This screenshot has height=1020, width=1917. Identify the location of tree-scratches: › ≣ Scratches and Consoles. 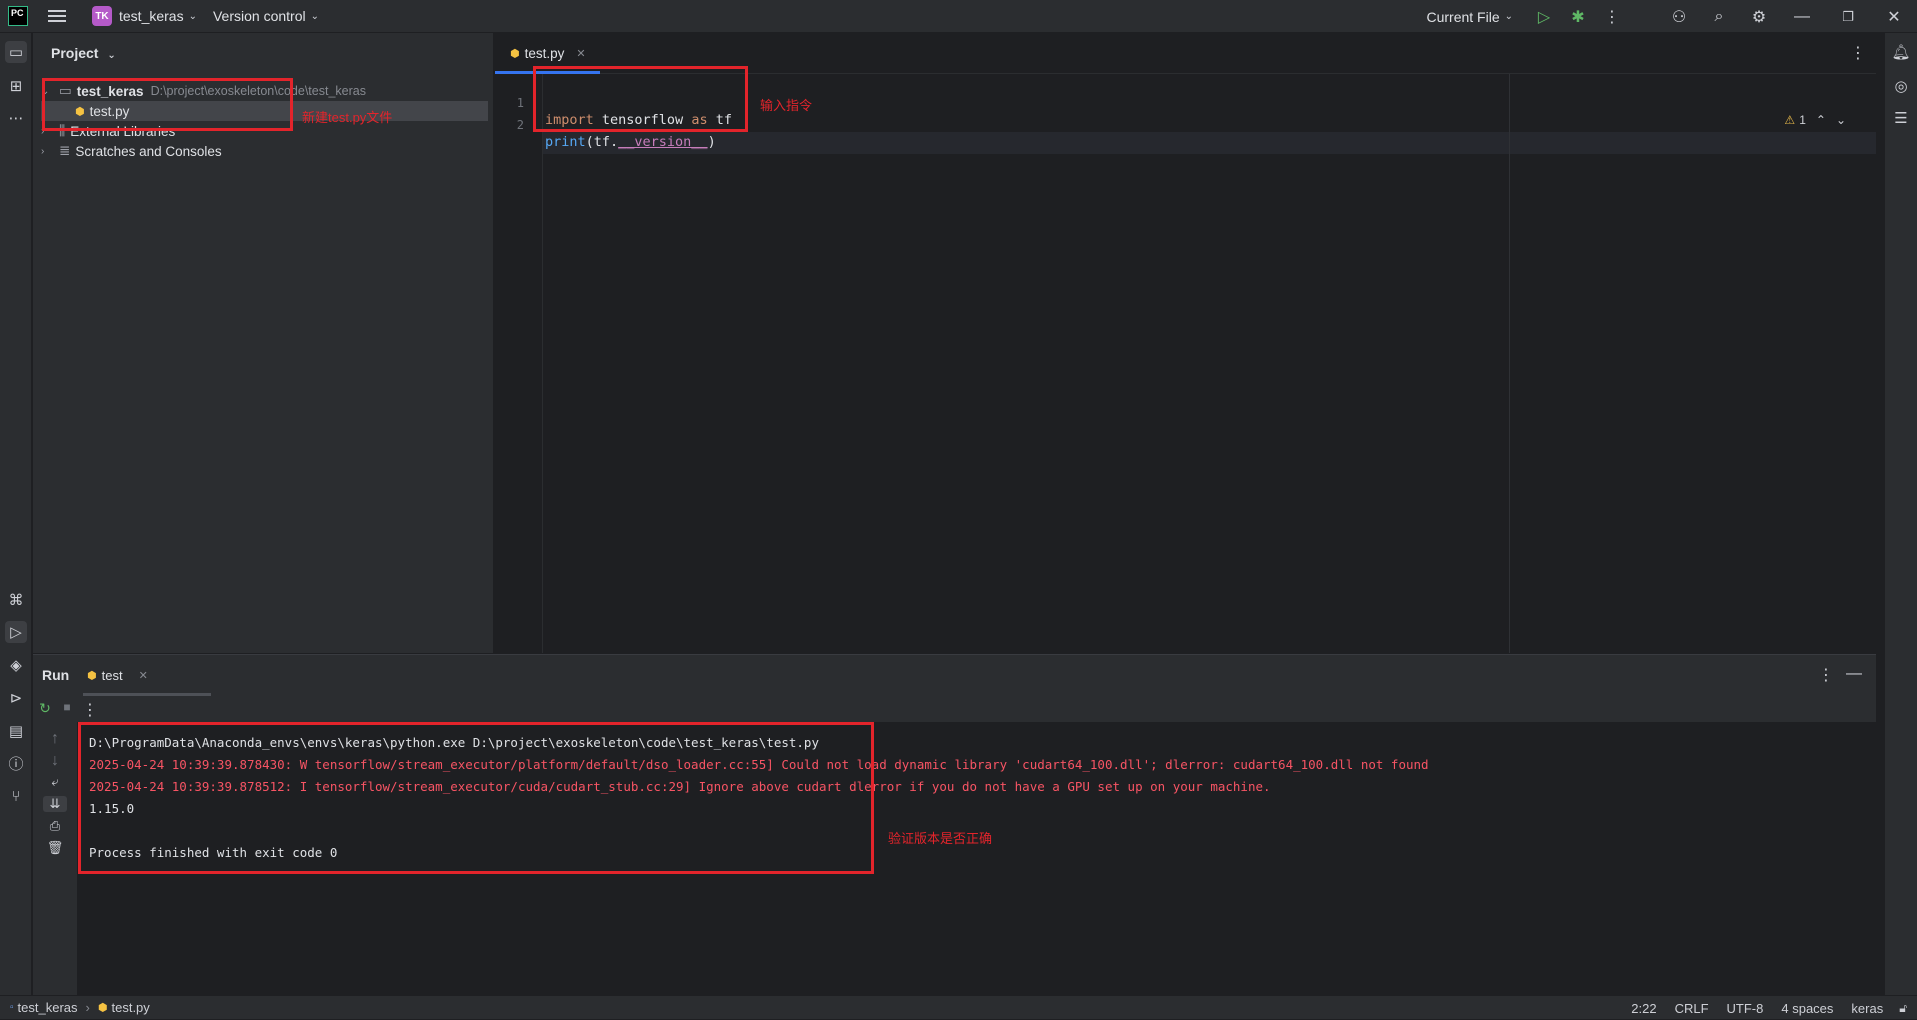
(131, 151).